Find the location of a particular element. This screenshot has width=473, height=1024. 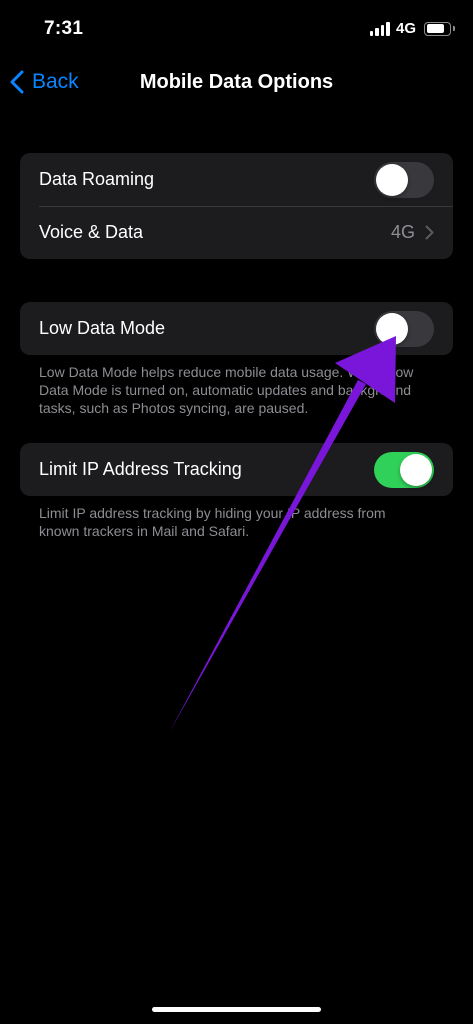

roaming-voice-group: Data Roaming Voice & Data 4G is located at coordinates (236, 206).